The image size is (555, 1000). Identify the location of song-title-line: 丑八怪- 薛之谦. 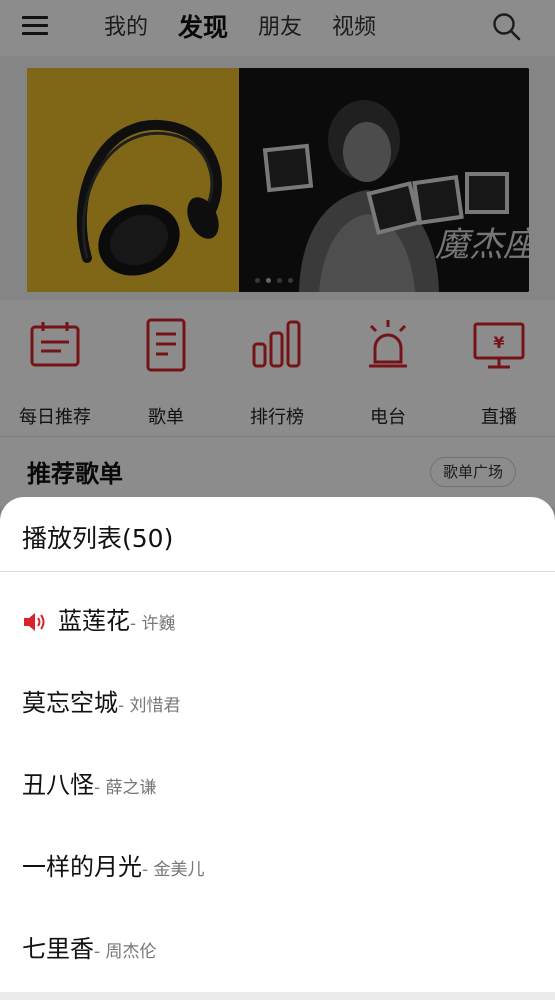
(89, 786).